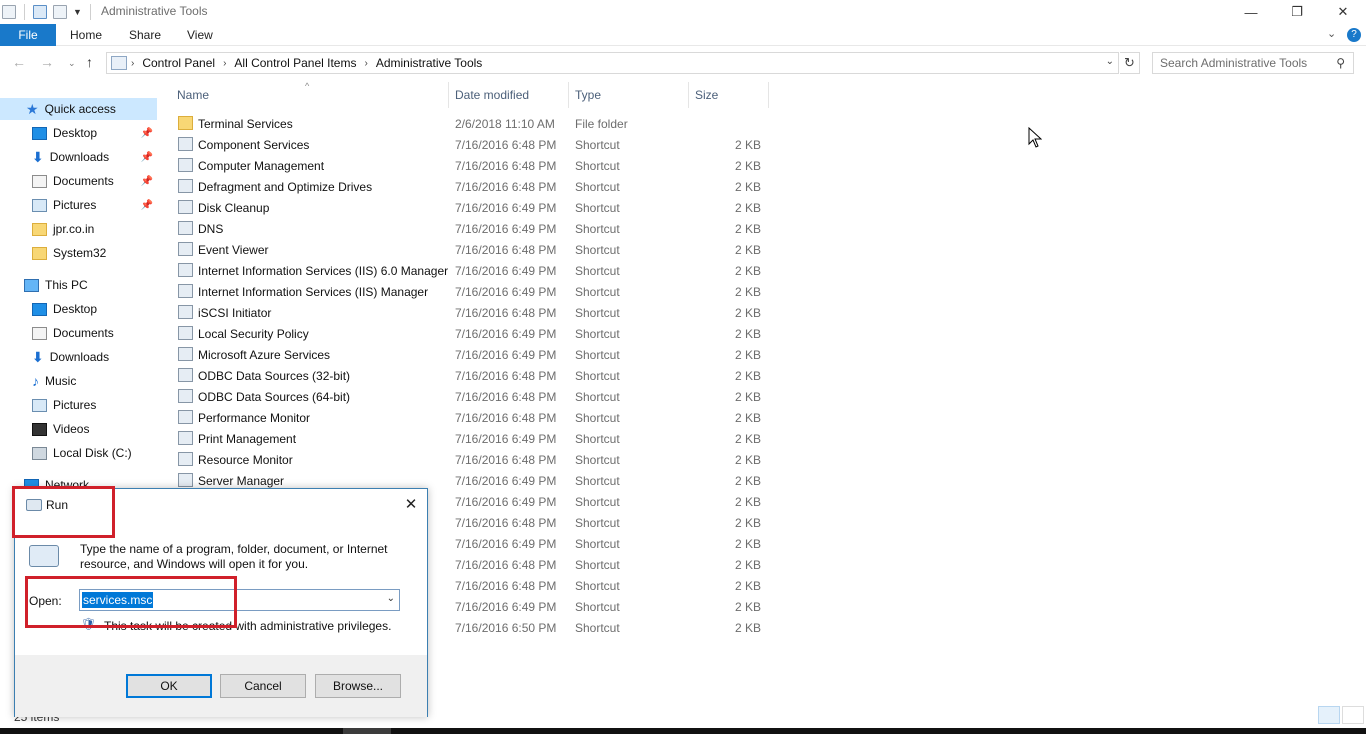 The width and height of the screenshot is (1366, 734). Describe the element at coordinates (146, 181) in the screenshot. I see `pin-icon: 📌` at that location.